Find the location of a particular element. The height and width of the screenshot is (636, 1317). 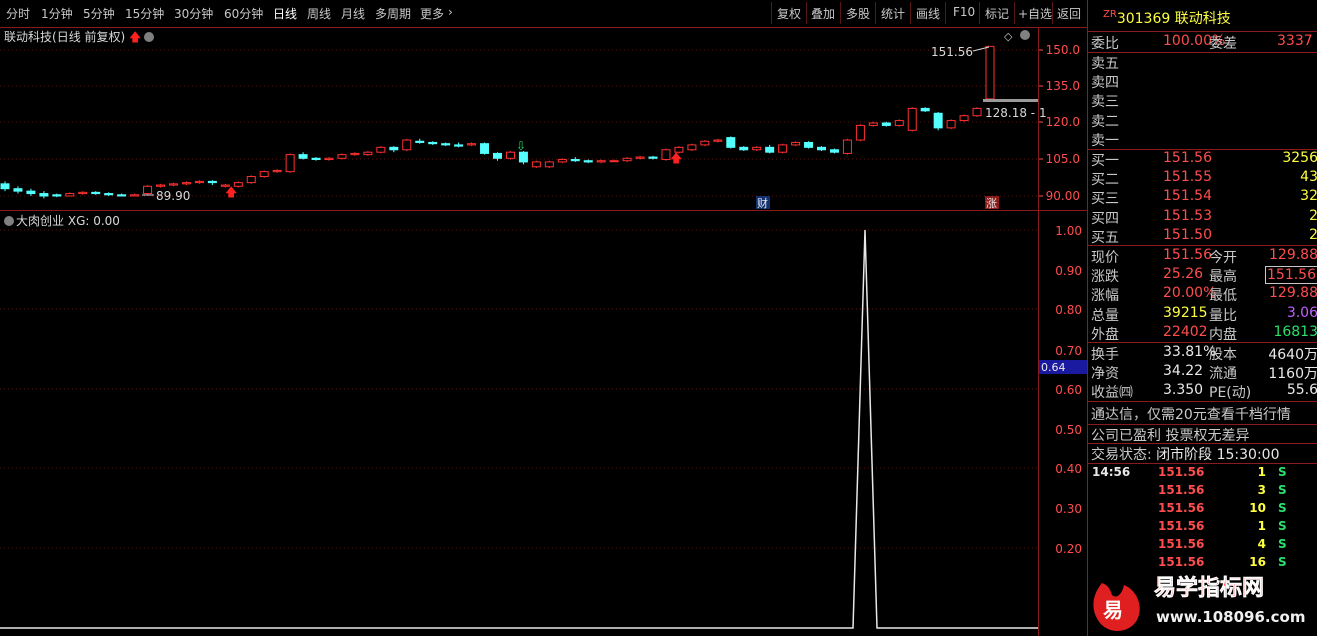

overlay-button: 叠加 is located at coordinates (823, 13).